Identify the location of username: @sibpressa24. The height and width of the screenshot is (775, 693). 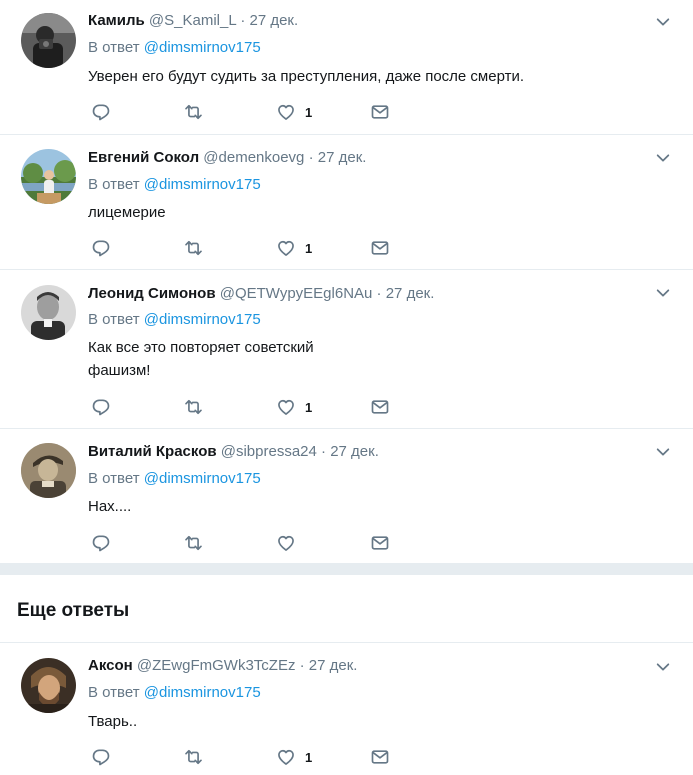
(269, 451).